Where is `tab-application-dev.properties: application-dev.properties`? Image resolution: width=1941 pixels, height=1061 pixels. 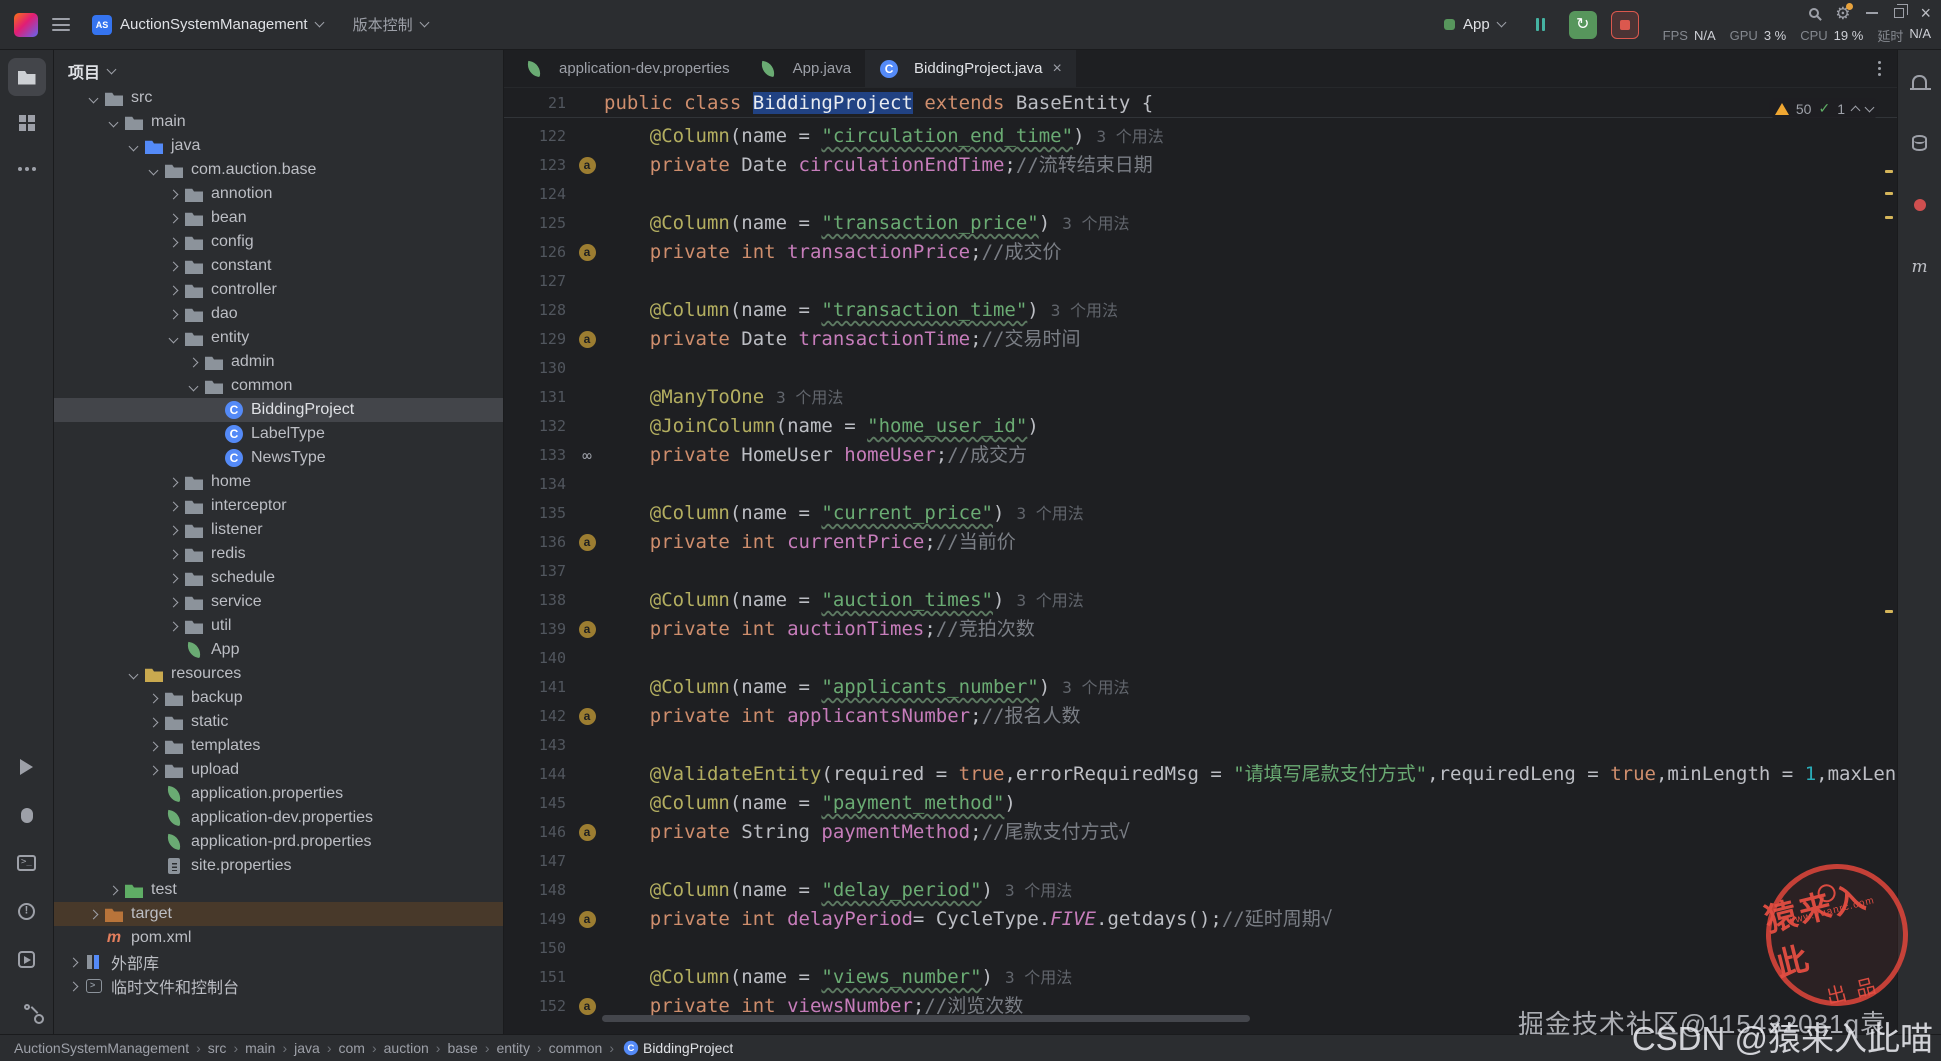
tab-application-dev.properties: application-dev.properties is located at coordinates (627, 68).